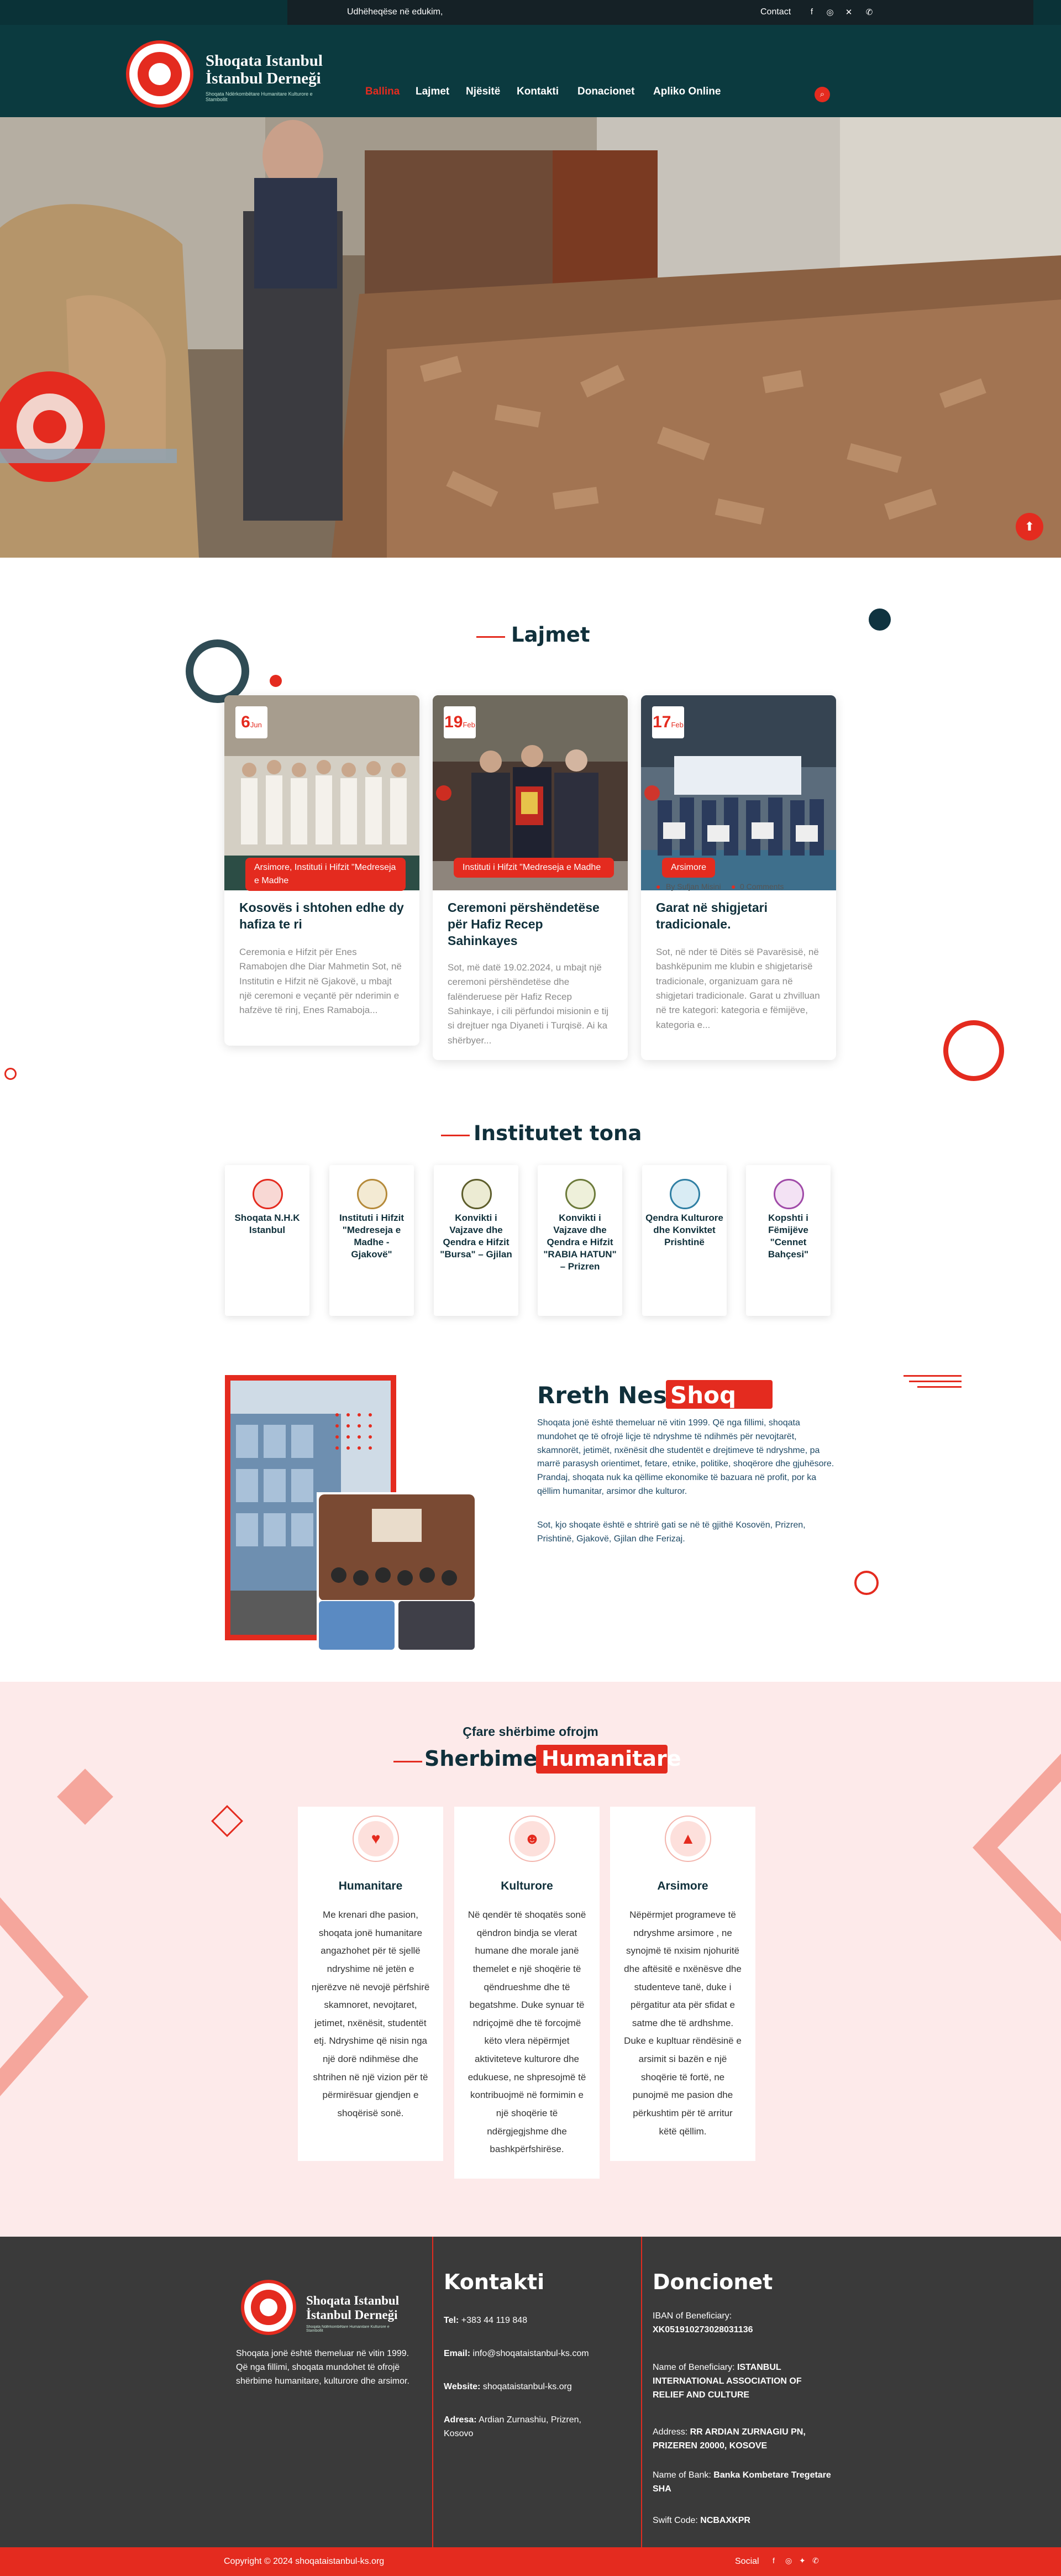 Image resolution: width=1061 pixels, height=2576 pixels. Describe the element at coordinates (703, 2329) in the screenshot. I see `footer-iban: XK051910273028031136` at that location.